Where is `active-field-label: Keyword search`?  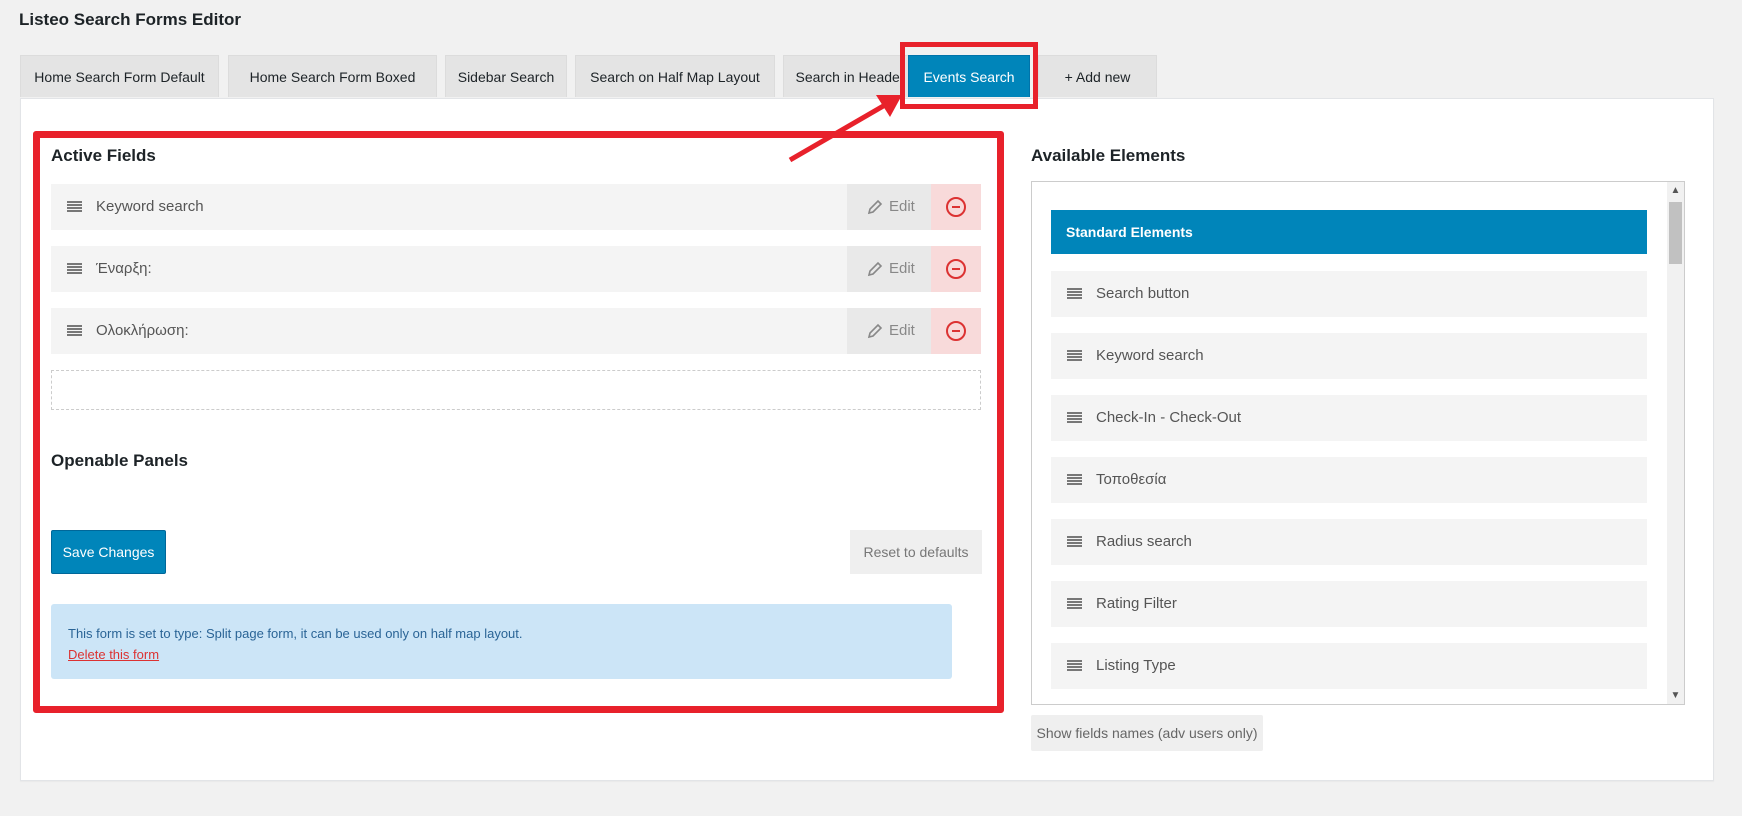 active-field-label: Keyword search is located at coordinates (150, 206).